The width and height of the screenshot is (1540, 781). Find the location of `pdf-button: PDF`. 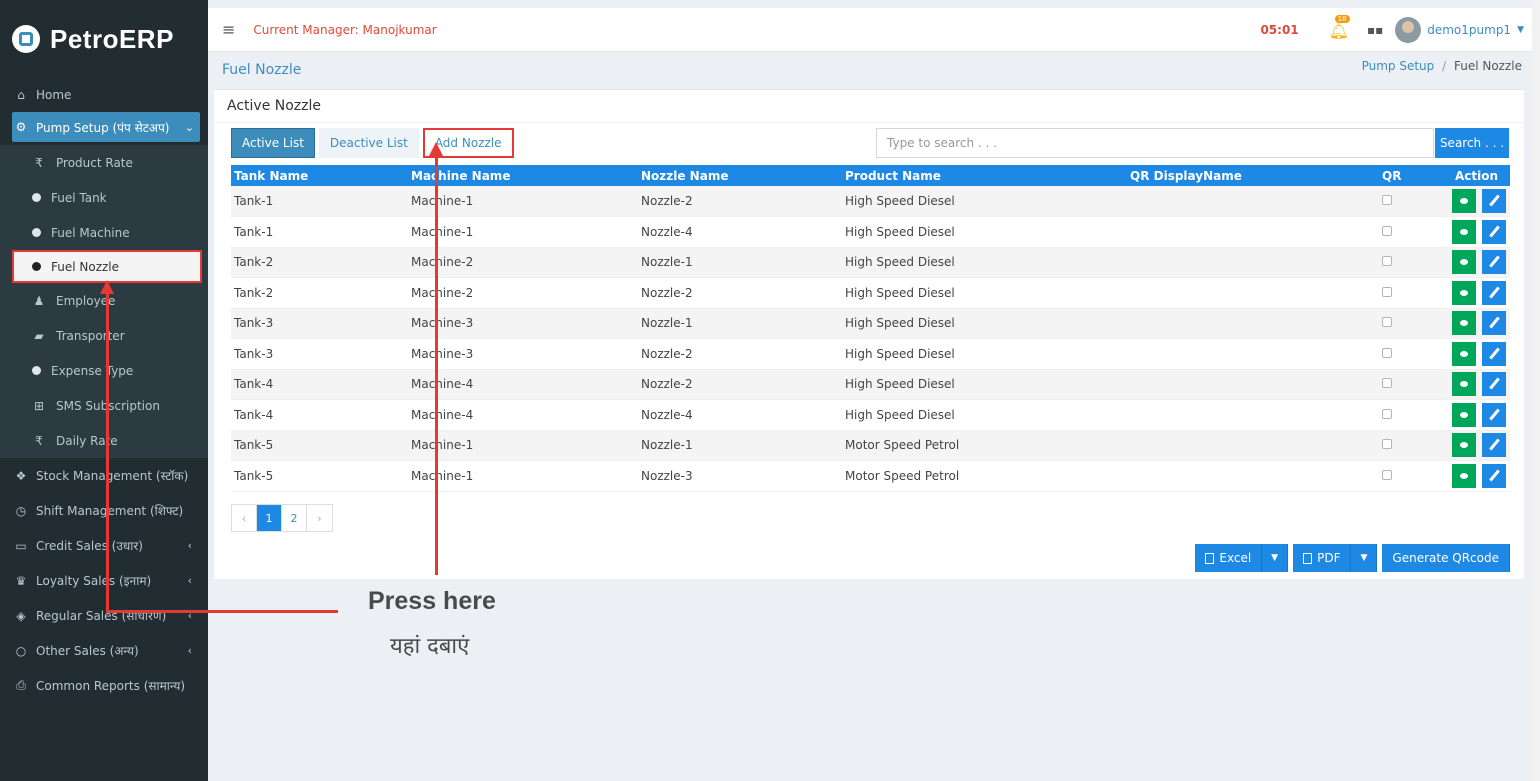

pdf-button: PDF is located at coordinates (1322, 558).